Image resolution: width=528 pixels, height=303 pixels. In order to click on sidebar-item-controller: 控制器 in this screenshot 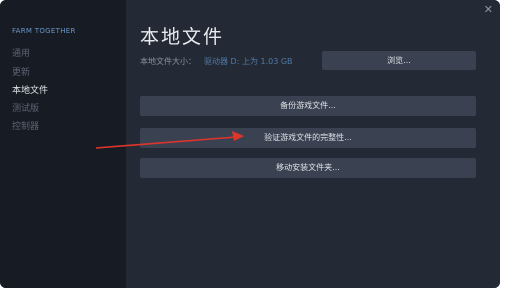, I will do `click(25, 125)`.